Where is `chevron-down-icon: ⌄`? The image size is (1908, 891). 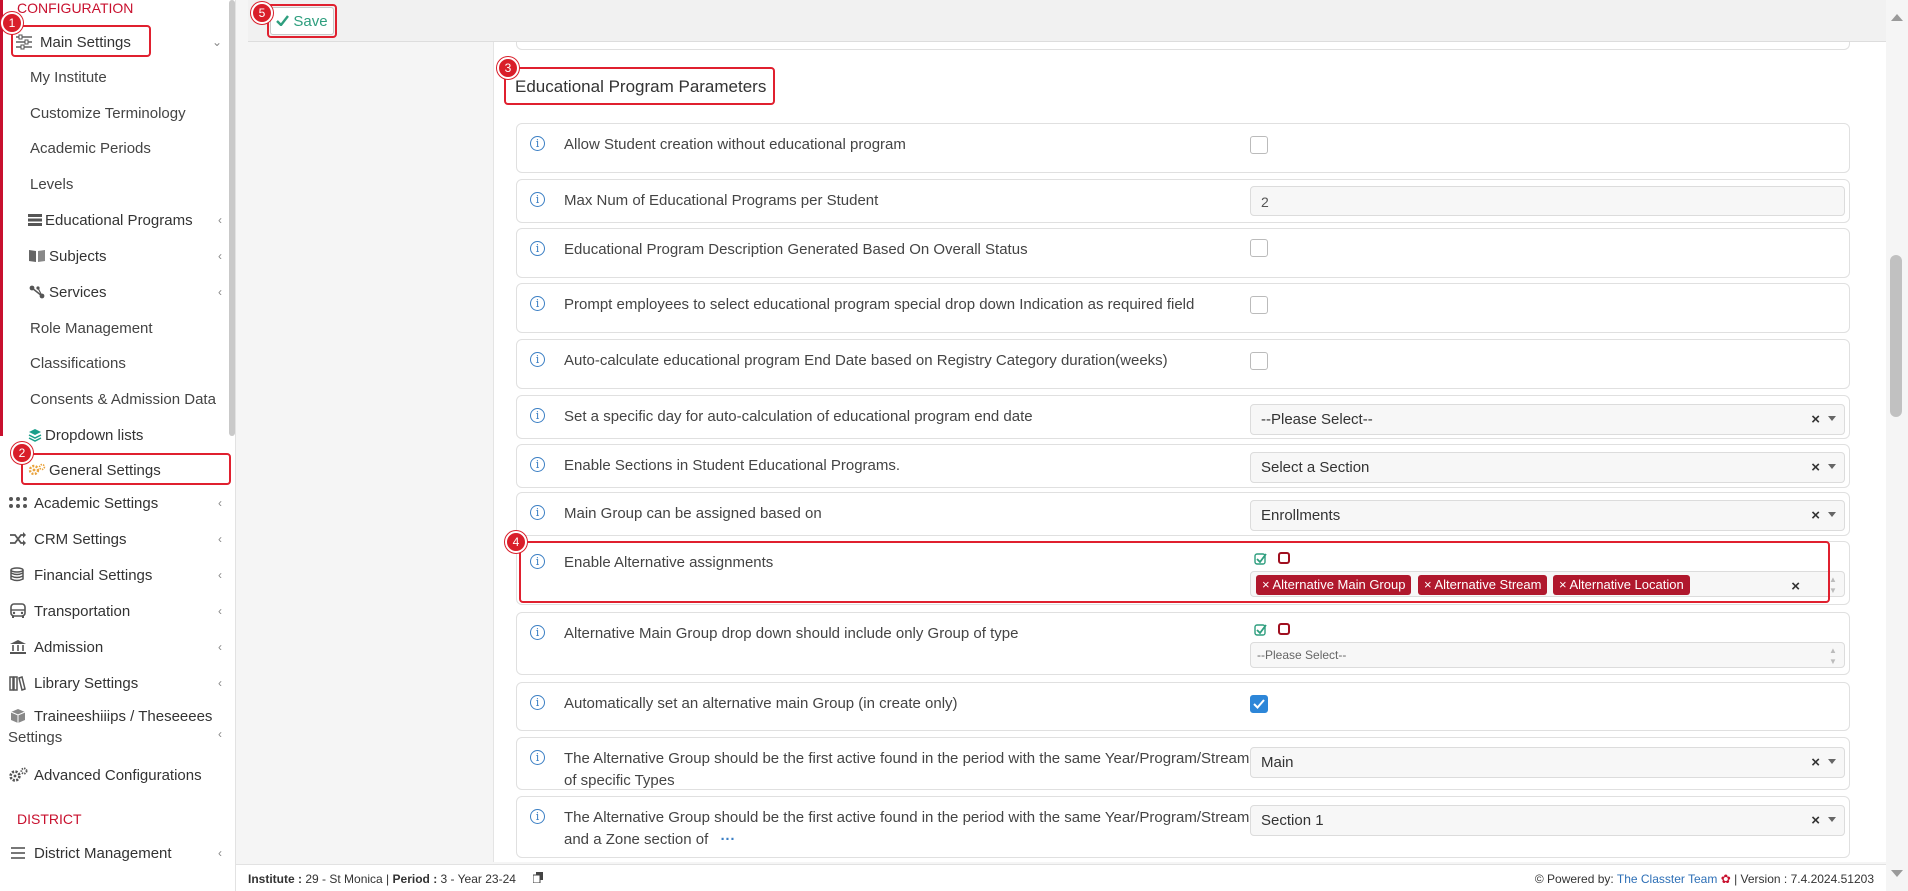 chevron-down-icon: ⌄ is located at coordinates (216, 42).